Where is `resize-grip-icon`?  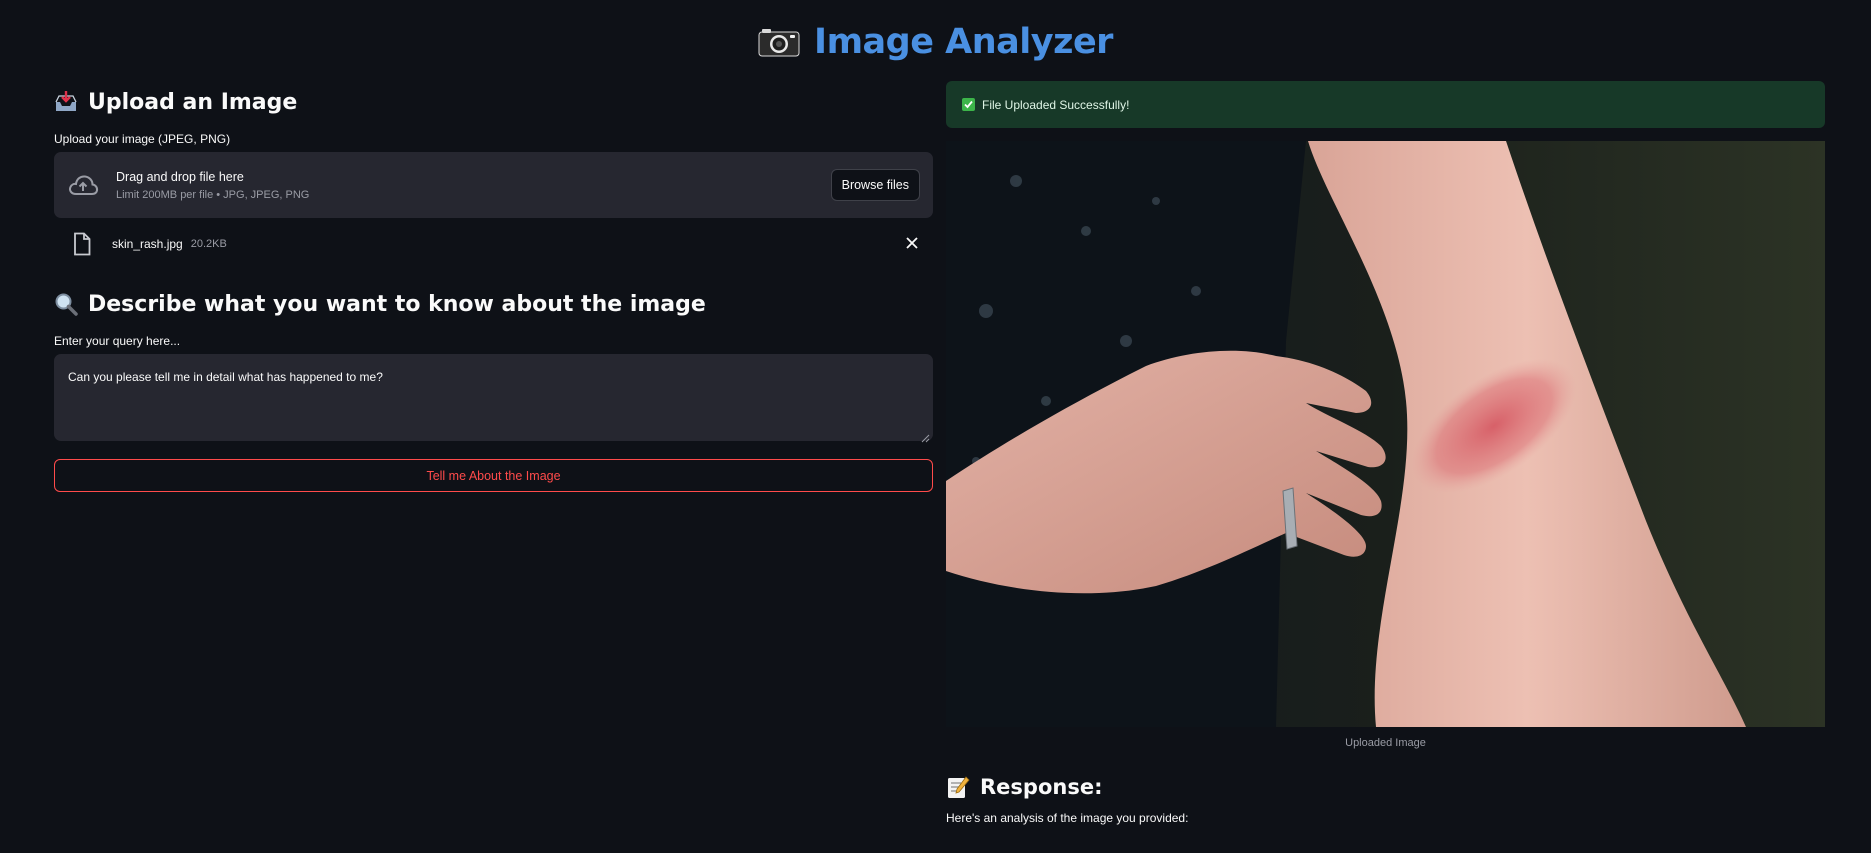
resize-grip-icon is located at coordinates (925, 438).